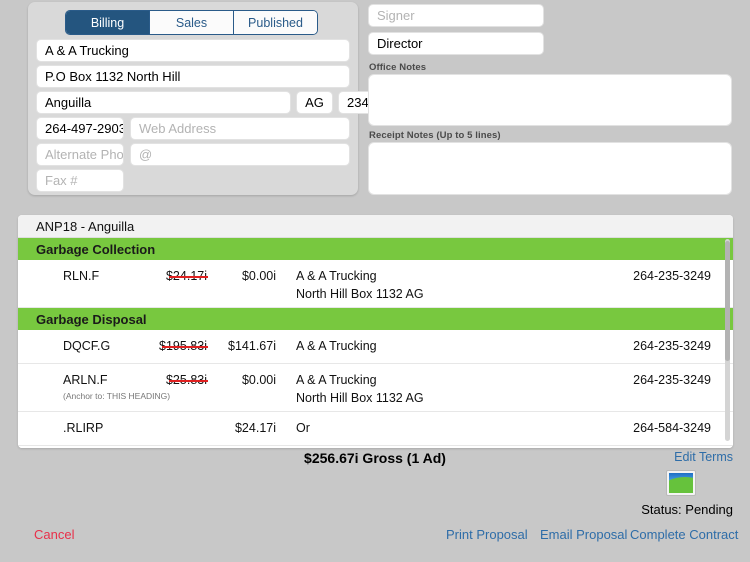  What do you see at coordinates (183, 346) in the screenshot?
I see `strikethrough-price: $195.83i` at bounding box center [183, 346].